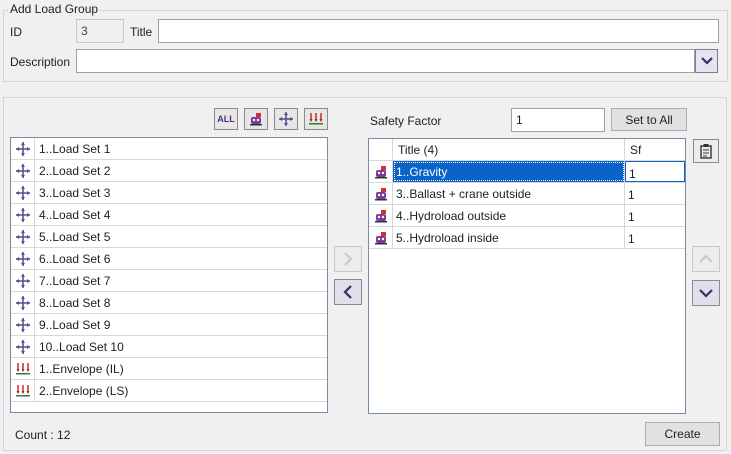 This screenshot has width=731, height=454. I want to click on chevron-up-icon, so click(706, 258).